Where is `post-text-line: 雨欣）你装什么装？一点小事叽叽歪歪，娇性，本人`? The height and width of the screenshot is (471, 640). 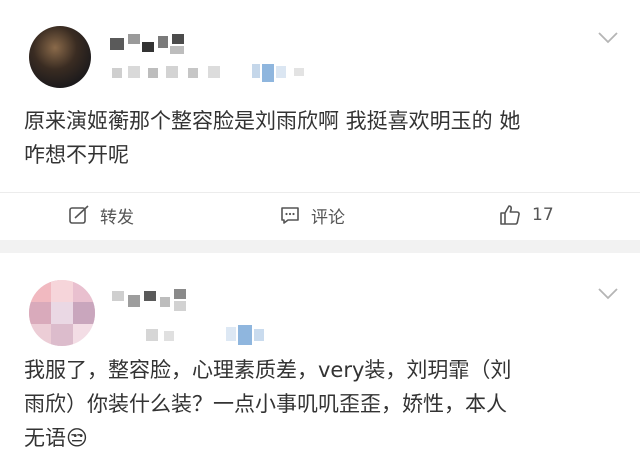
post-text-line: 雨欣）你装什么装？一点小事叽叽歪歪，娇性，本人 is located at coordinates (265, 404).